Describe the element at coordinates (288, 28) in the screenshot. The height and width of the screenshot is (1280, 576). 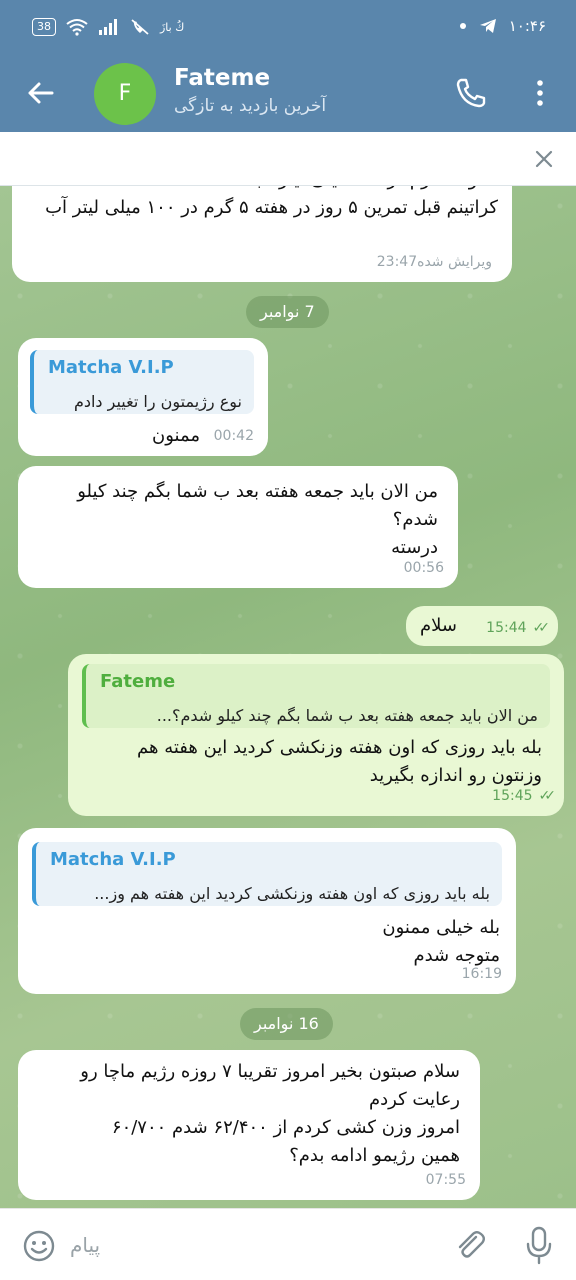
I see `status-bar: 38 كُ بازَ ۱۰:۴۶` at that location.